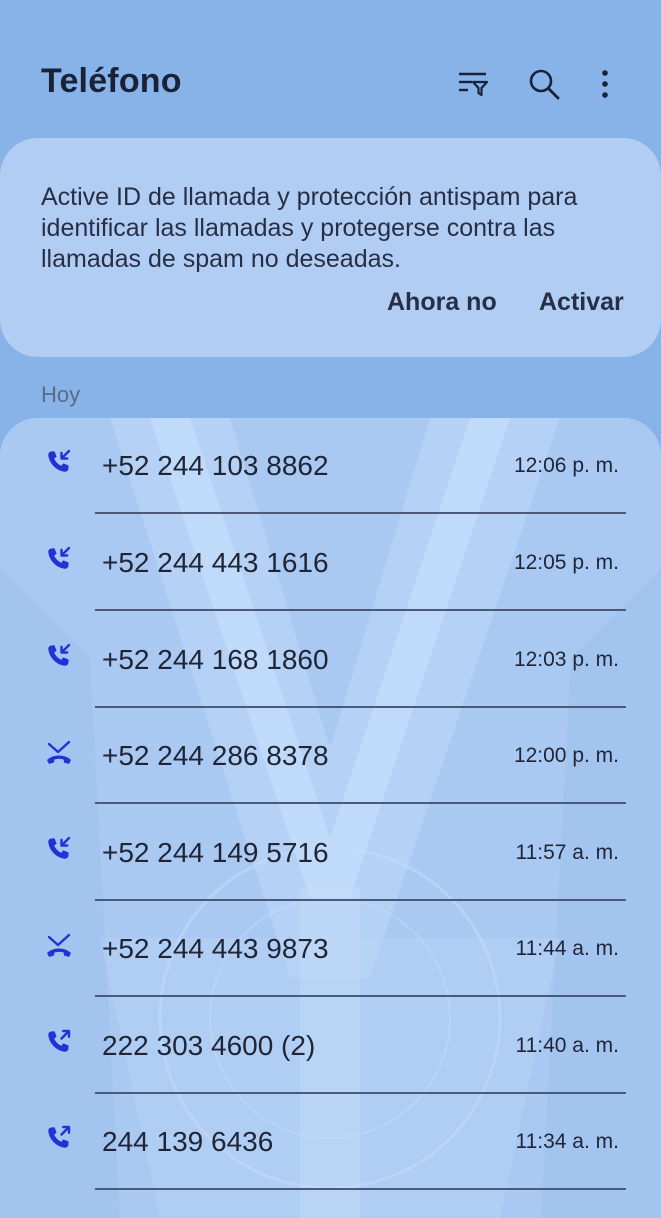  I want to click on call-time: 11:40 a. m., so click(567, 1045).